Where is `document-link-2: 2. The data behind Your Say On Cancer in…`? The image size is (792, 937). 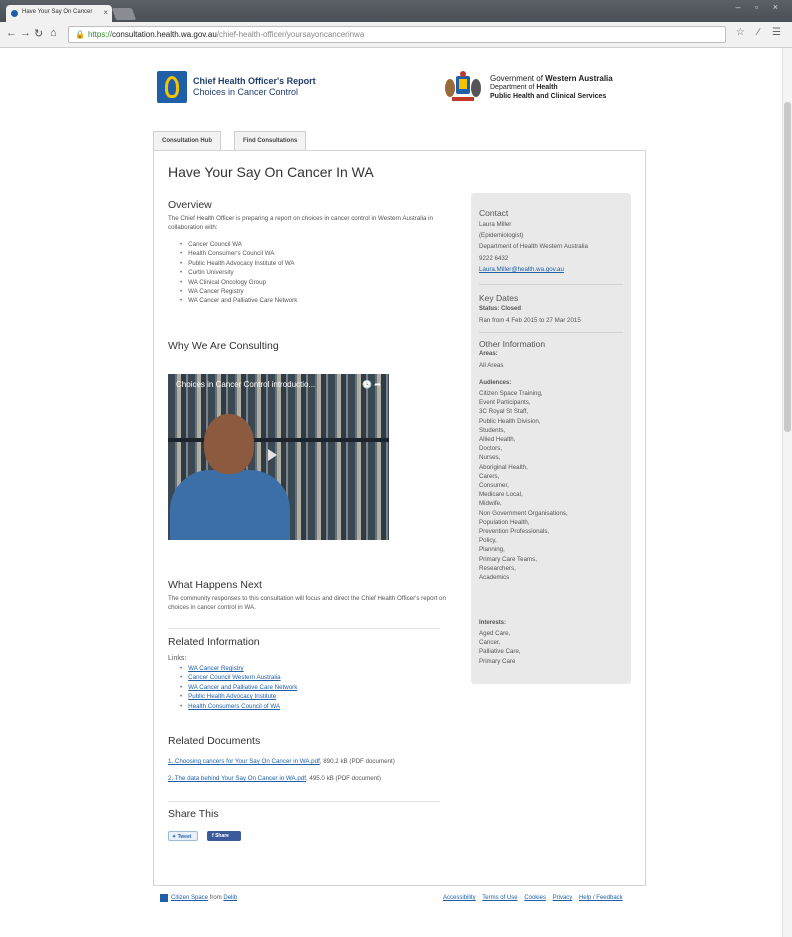
document-link-2: 2. The data behind Your Say On Cancer in… is located at coordinates (237, 778).